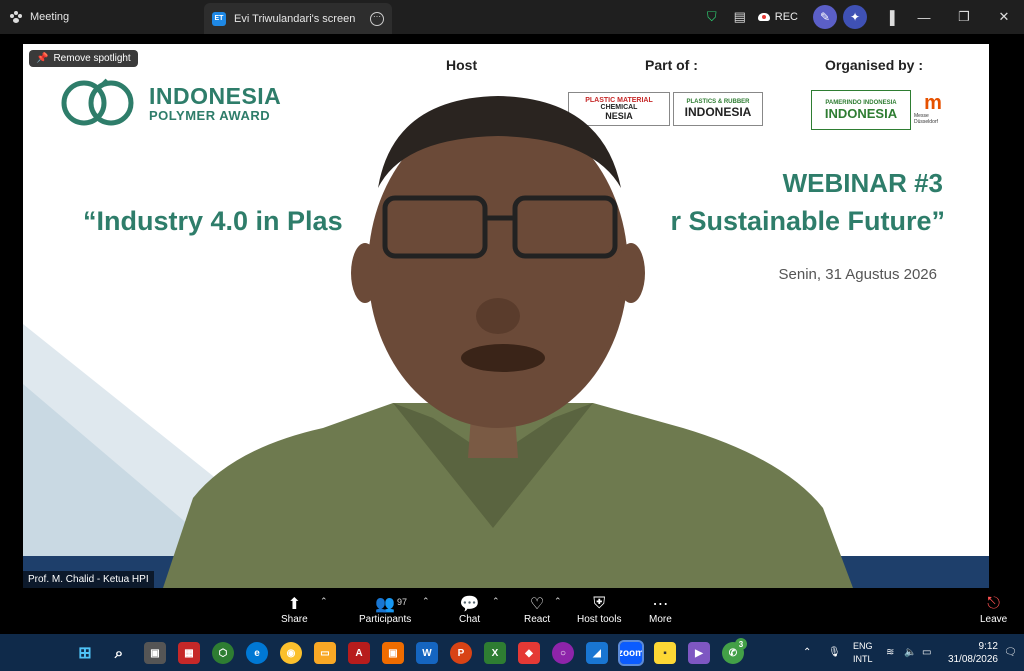 The height and width of the screenshot is (671, 1024). Describe the element at coordinates (855, 17) in the screenshot. I see `ai-sparkle-icon: ✦` at that location.